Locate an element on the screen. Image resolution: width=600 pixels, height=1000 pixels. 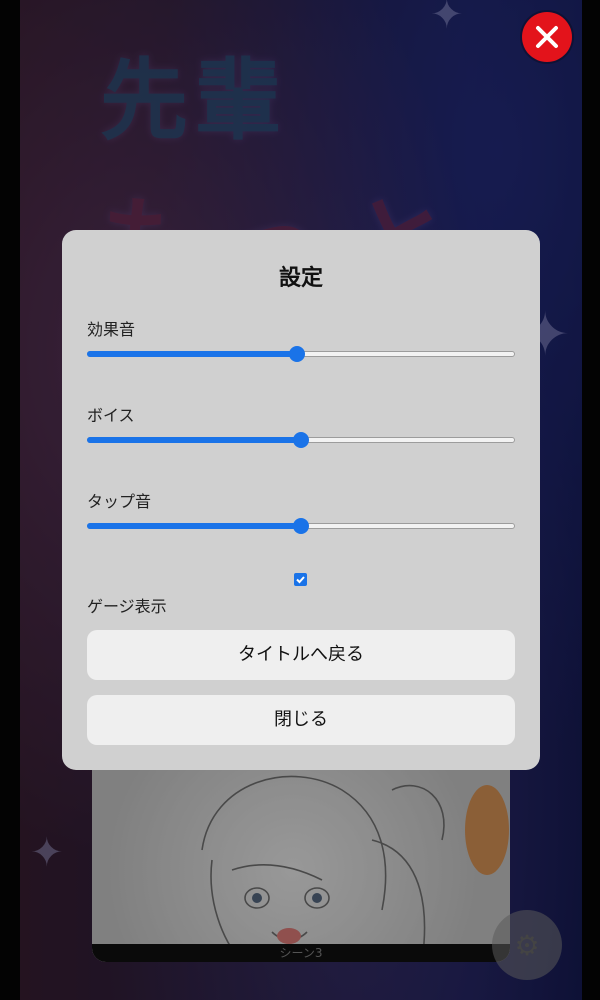
close-x-icon is located at coordinates (547, 37).